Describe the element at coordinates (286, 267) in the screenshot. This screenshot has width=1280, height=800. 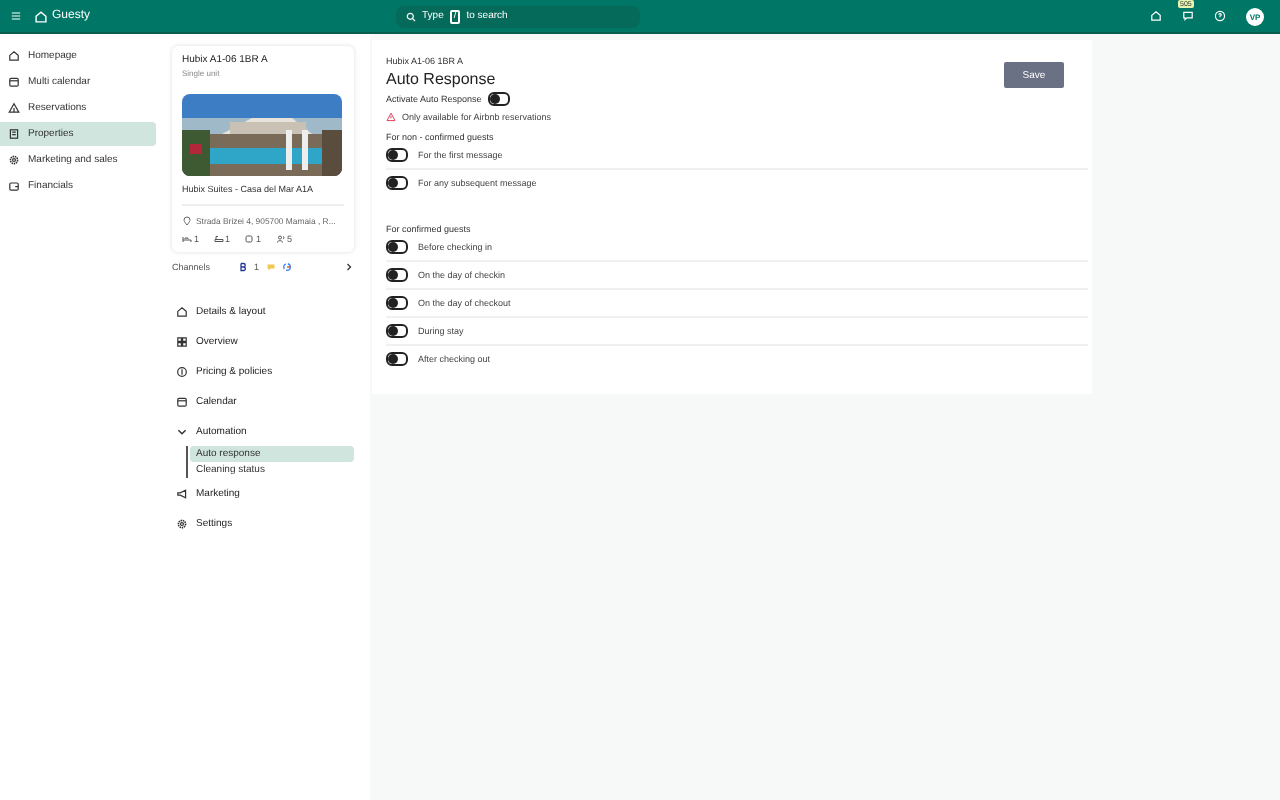
I see `google-icon` at that location.